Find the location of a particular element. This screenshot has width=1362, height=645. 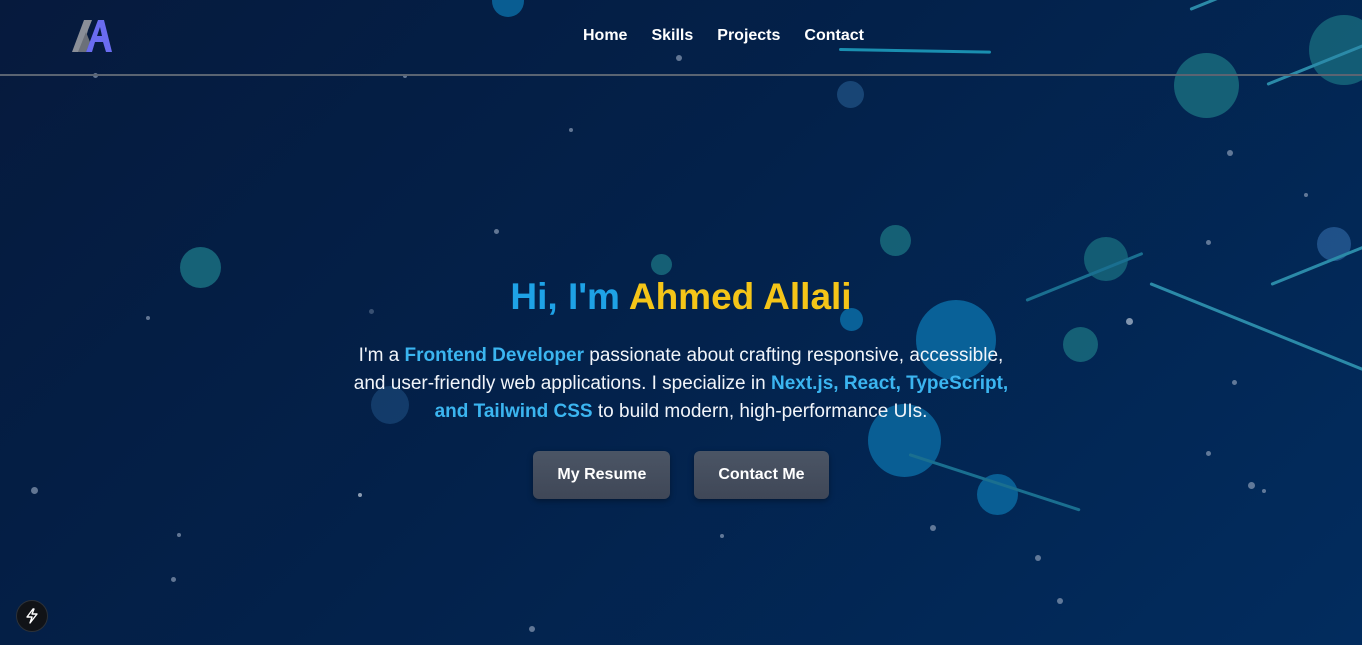

hero-title: Hi, I'm Ahmed Allali is located at coordinates (681, 297).